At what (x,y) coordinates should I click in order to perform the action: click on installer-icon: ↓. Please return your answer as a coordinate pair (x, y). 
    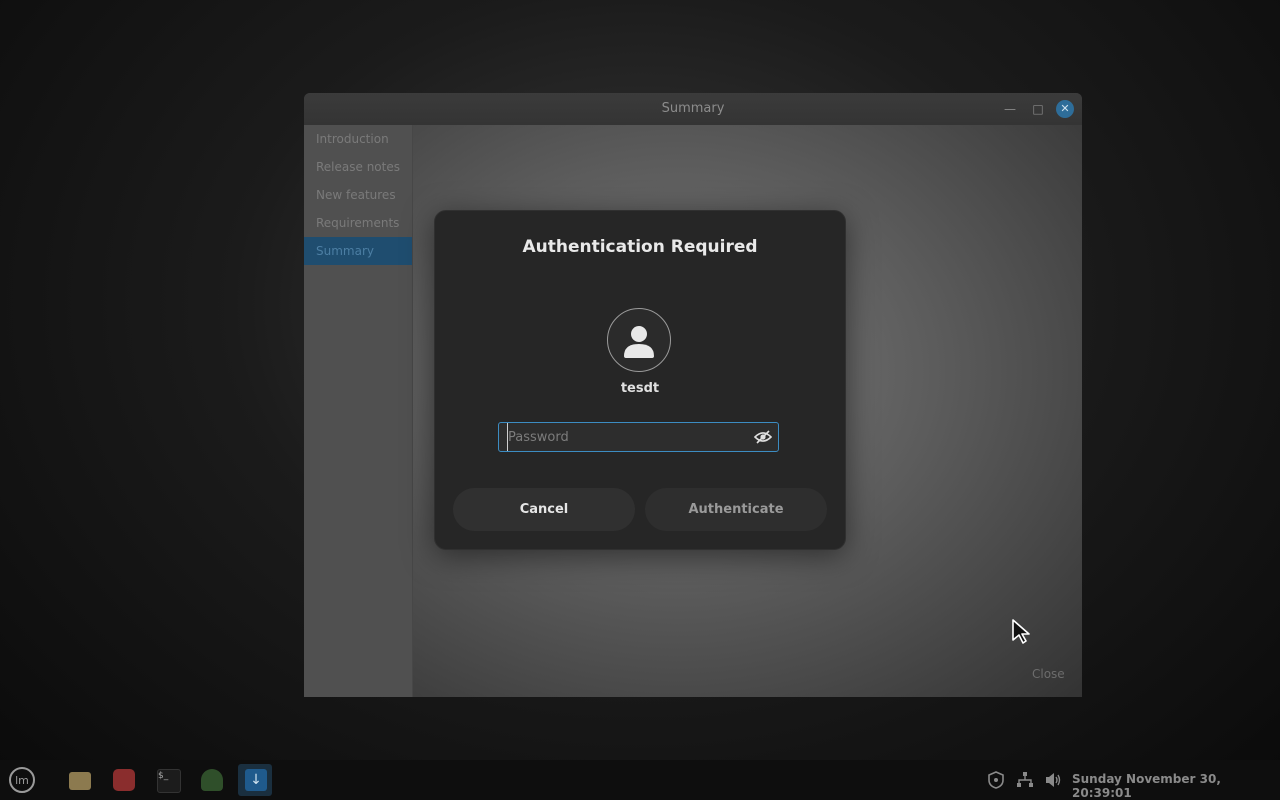
    Looking at the image, I should click on (256, 780).